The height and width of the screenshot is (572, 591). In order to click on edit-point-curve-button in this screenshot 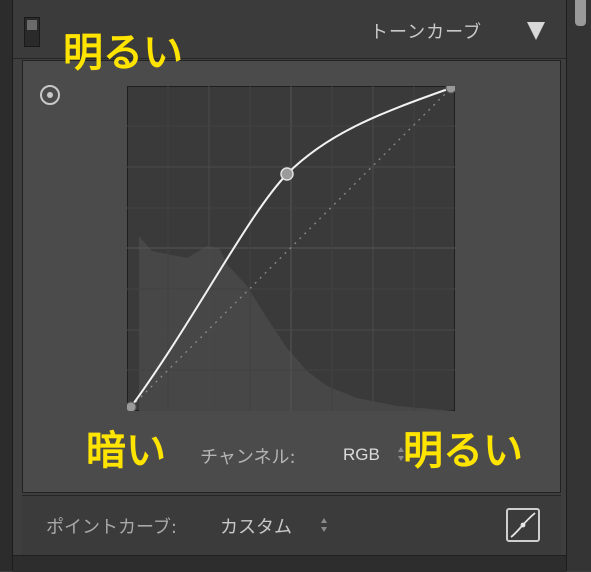, I will do `click(523, 525)`.